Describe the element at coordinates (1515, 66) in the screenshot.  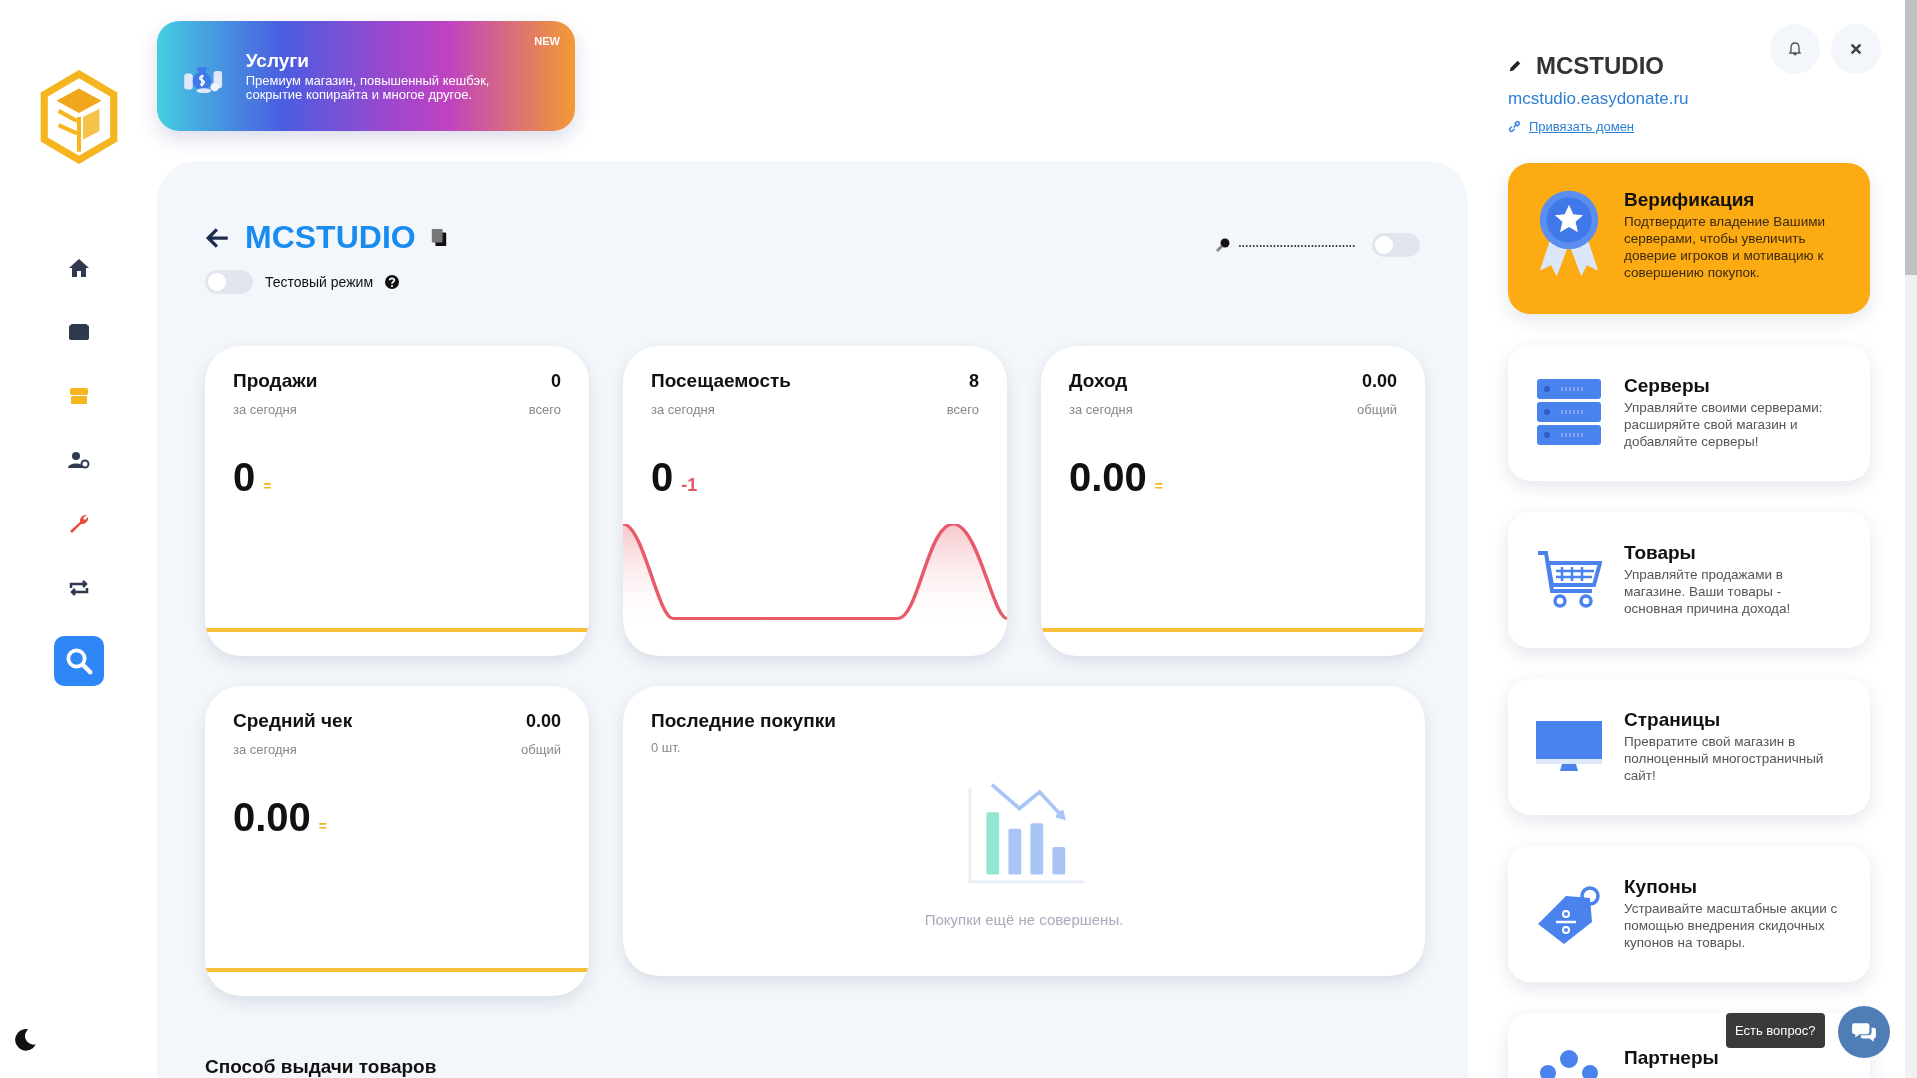
I see `pencil-icon` at that location.